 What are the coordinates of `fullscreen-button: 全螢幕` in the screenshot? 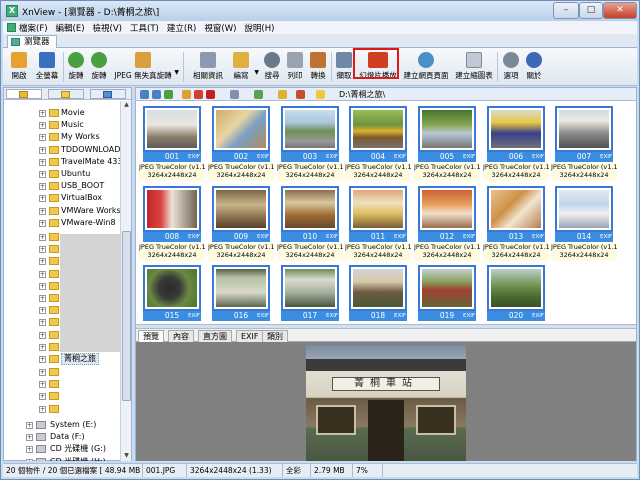 It's located at (47, 67).